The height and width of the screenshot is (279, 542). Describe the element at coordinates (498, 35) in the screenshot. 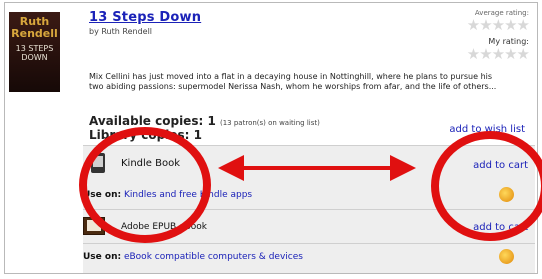

I see `rating-area: Average rating: ★★★★★ My rating: ★★★★★` at that location.